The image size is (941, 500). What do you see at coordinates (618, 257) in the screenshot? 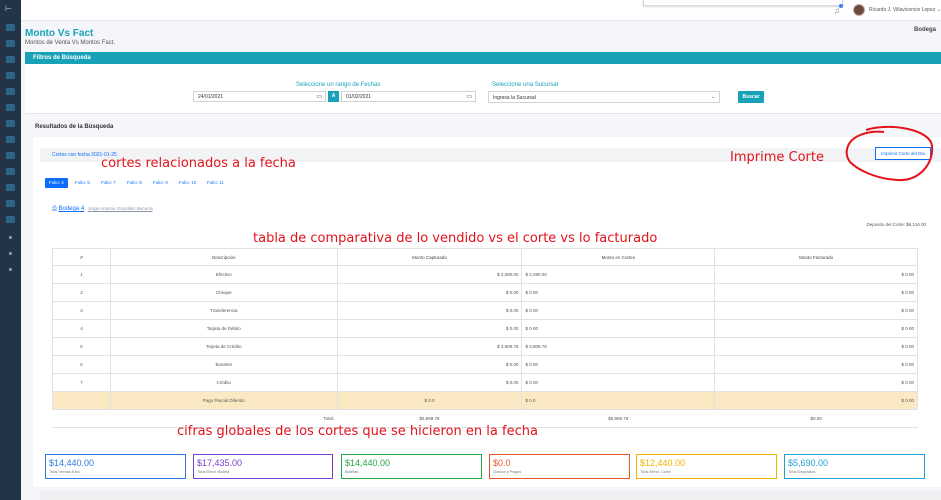
I see `col-monto-cortes: Monto en Cortes` at bounding box center [618, 257].